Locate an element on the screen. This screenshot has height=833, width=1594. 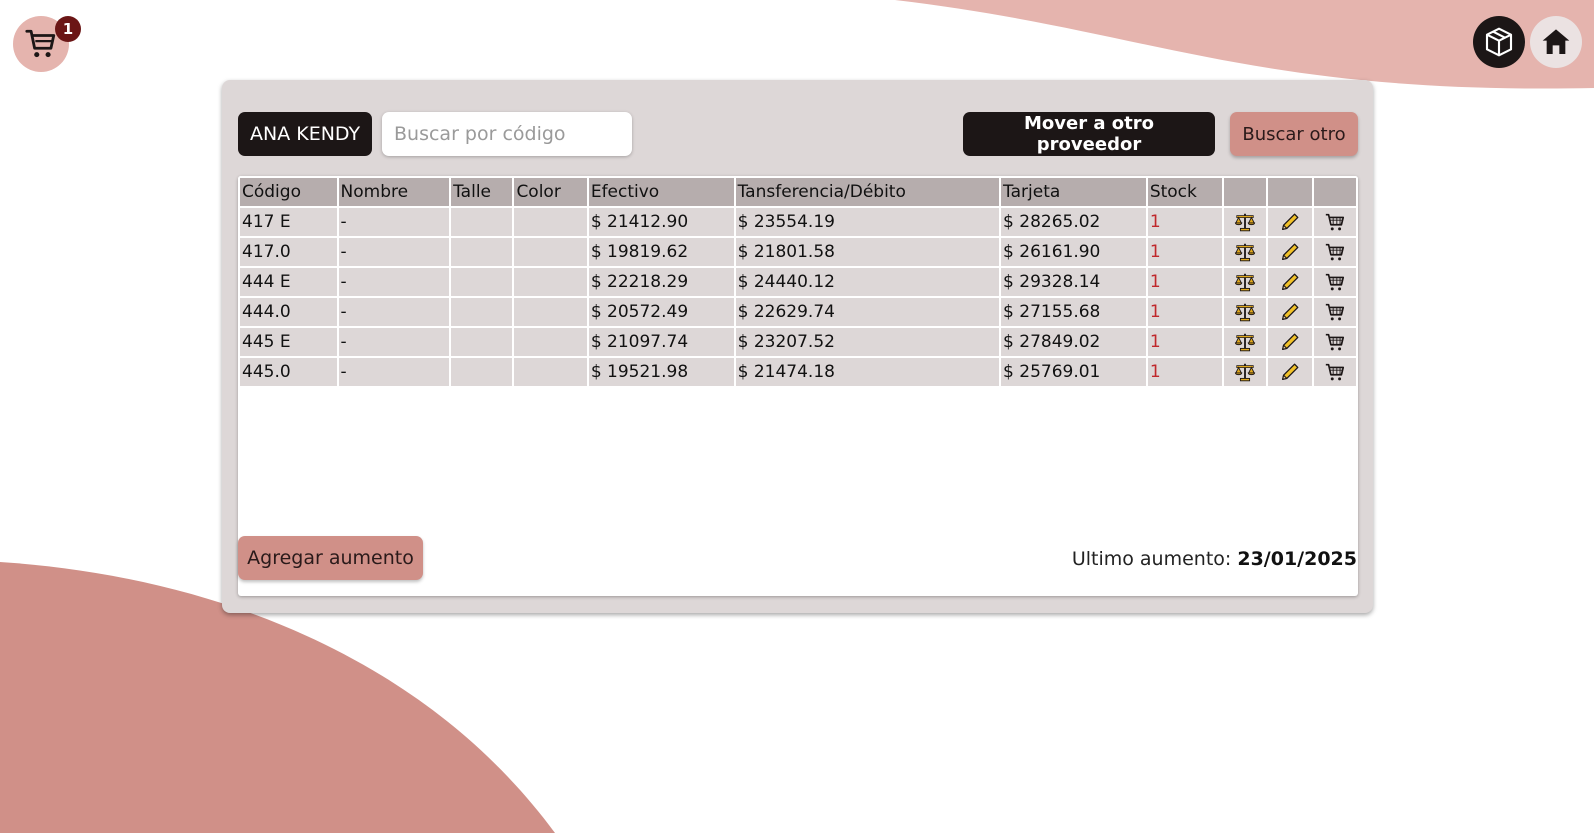
table-row: 445.0- $ 19521.98 $ 21474.18 $ 25769.01 1 is located at coordinates (798, 372).